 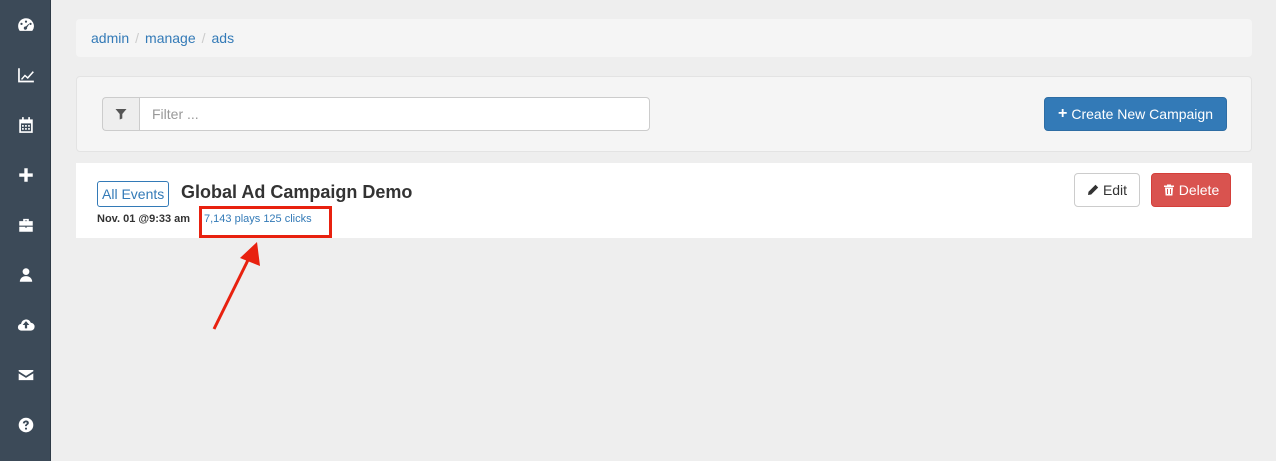 What do you see at coordinates (236, 286) in the screenshot?
I see `annotation-arrow` at bounding box center [236, 286].